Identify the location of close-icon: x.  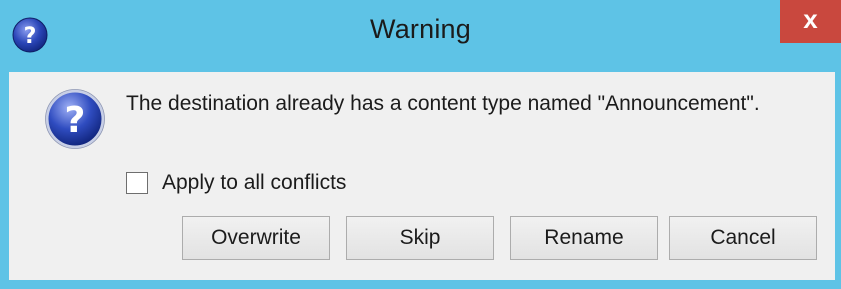
(810, 19).